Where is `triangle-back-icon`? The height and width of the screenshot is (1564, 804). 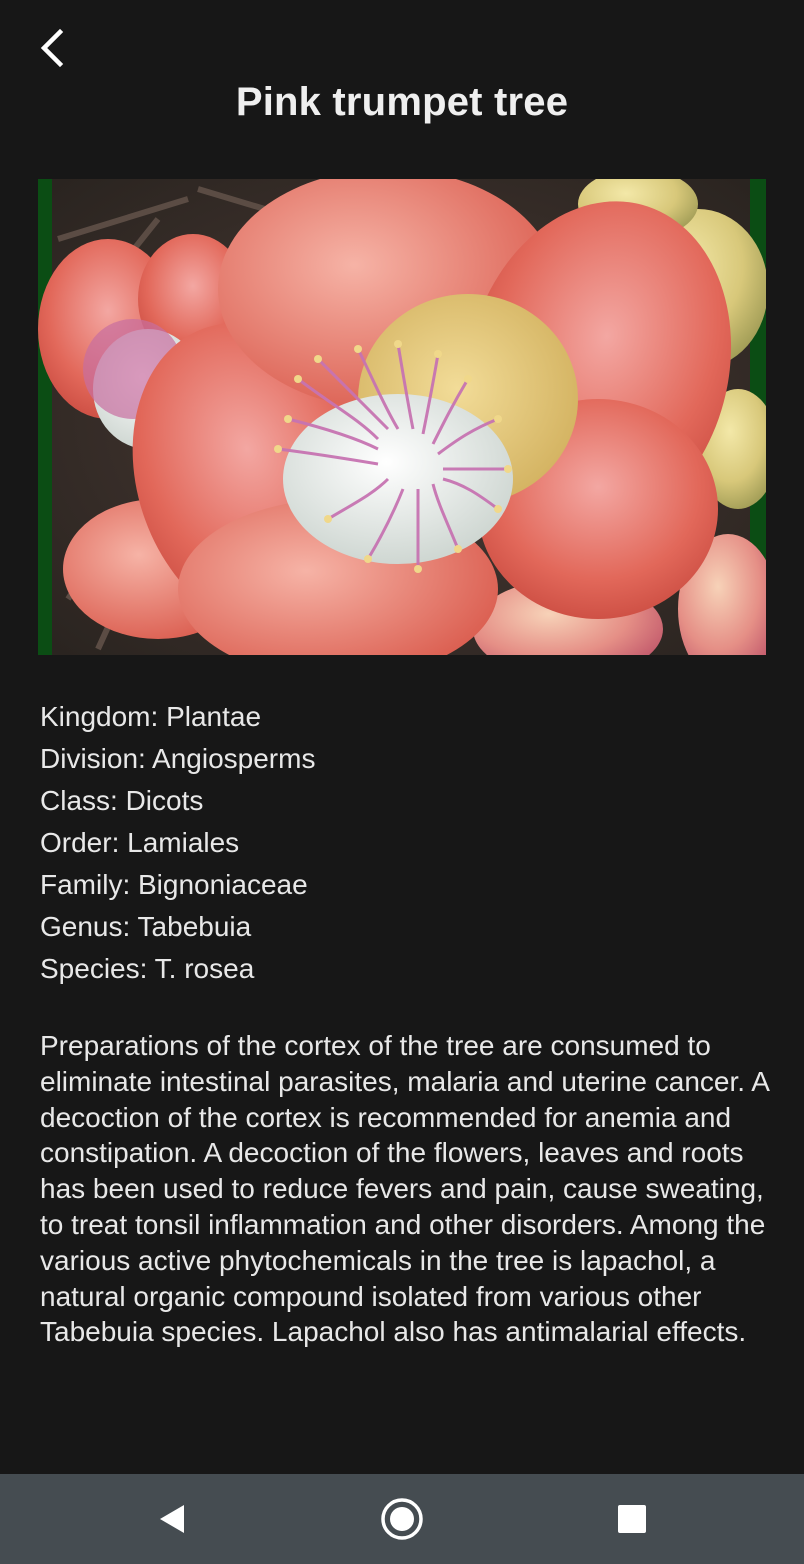
triangle-back-icon is located at coordinates (172, 1519).